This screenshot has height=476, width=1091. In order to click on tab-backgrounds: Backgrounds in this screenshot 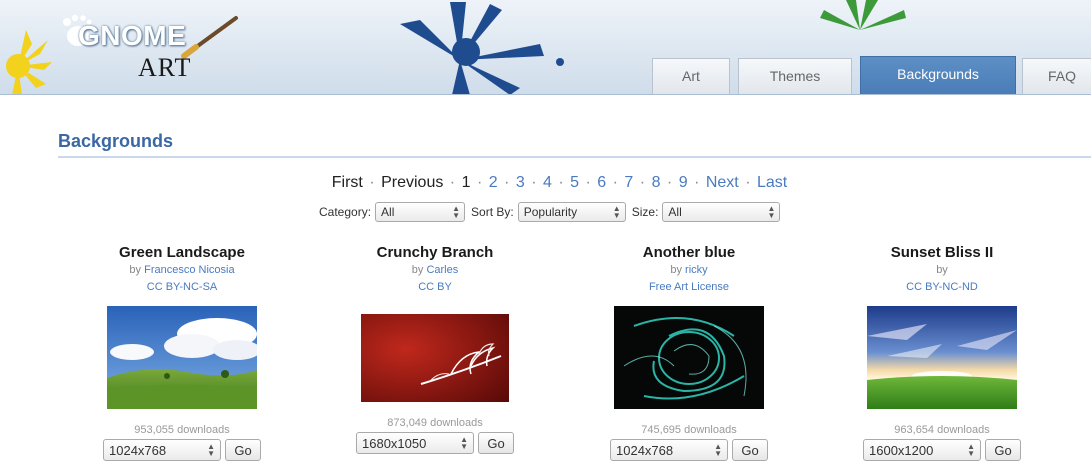, I will do `click(938, 75)`.